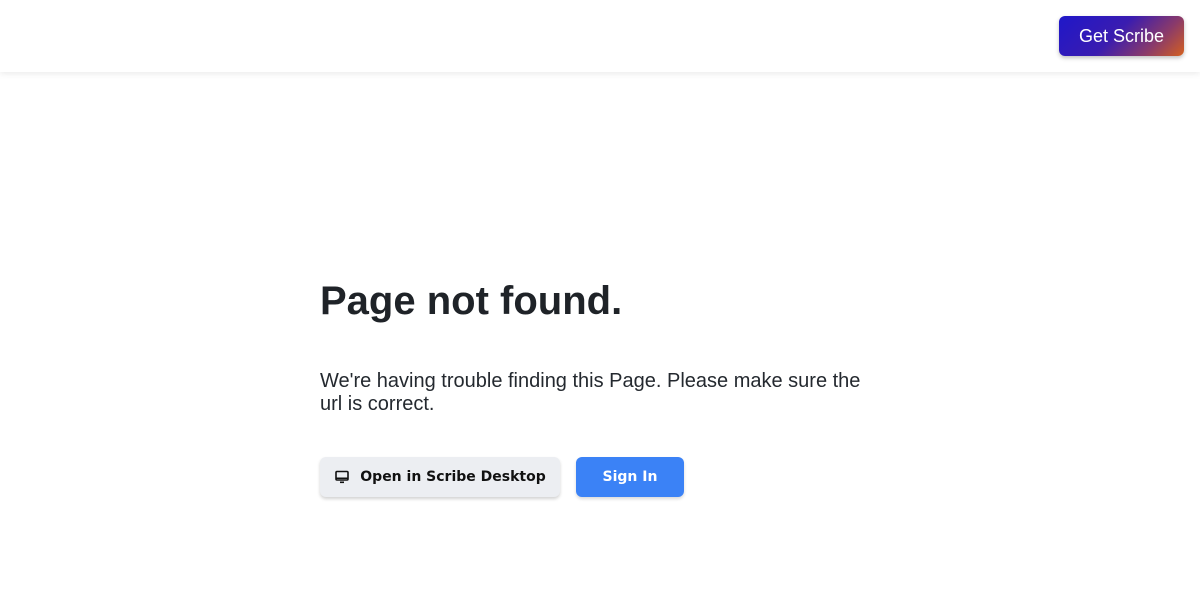  I want to click on open-in-desktop-button: Open in Scribe Desktop, so click(440, 477).